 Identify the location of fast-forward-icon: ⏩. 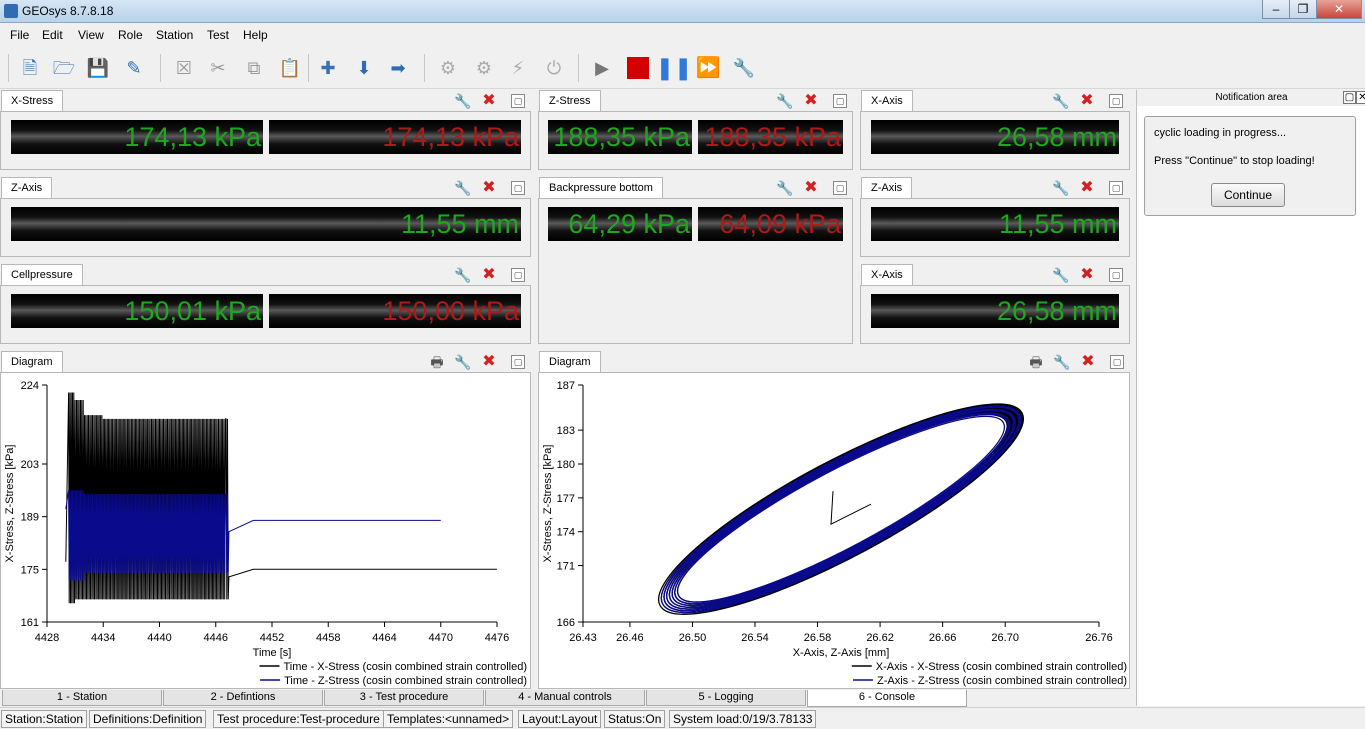
(708, 68).